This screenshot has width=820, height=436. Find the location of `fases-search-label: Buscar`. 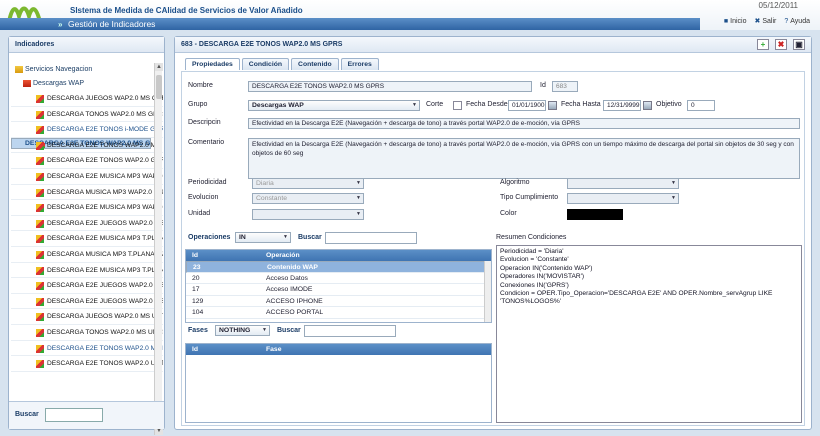

fases-search-label: Buscar is located at coordinates (289, 330).